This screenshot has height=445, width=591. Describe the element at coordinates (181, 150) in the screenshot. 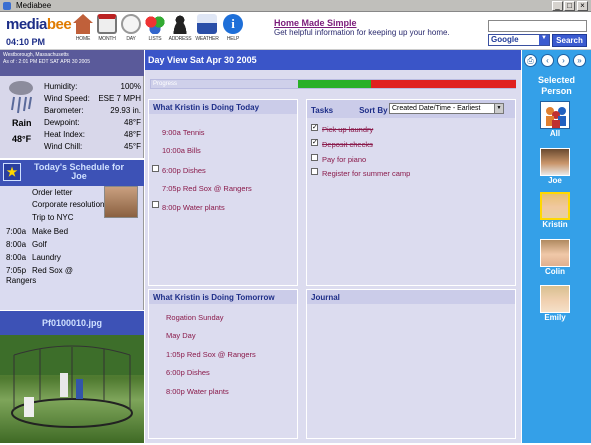

I see `today-item: 10:00a Bills` at that location.